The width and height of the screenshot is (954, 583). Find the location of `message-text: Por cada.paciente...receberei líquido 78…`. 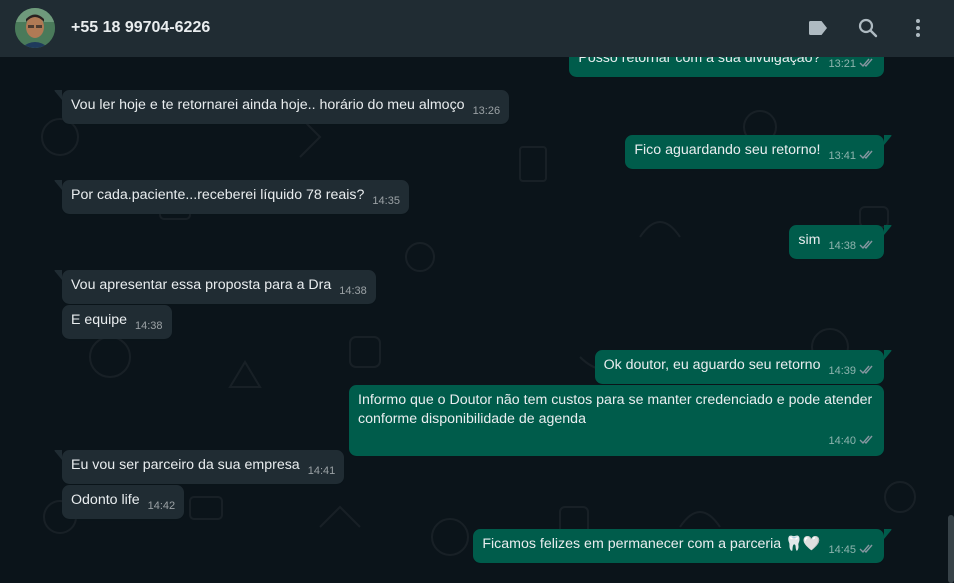

message-text: Por cada.paciente...receberei líquido 78… is located at coordinates (218, 195).